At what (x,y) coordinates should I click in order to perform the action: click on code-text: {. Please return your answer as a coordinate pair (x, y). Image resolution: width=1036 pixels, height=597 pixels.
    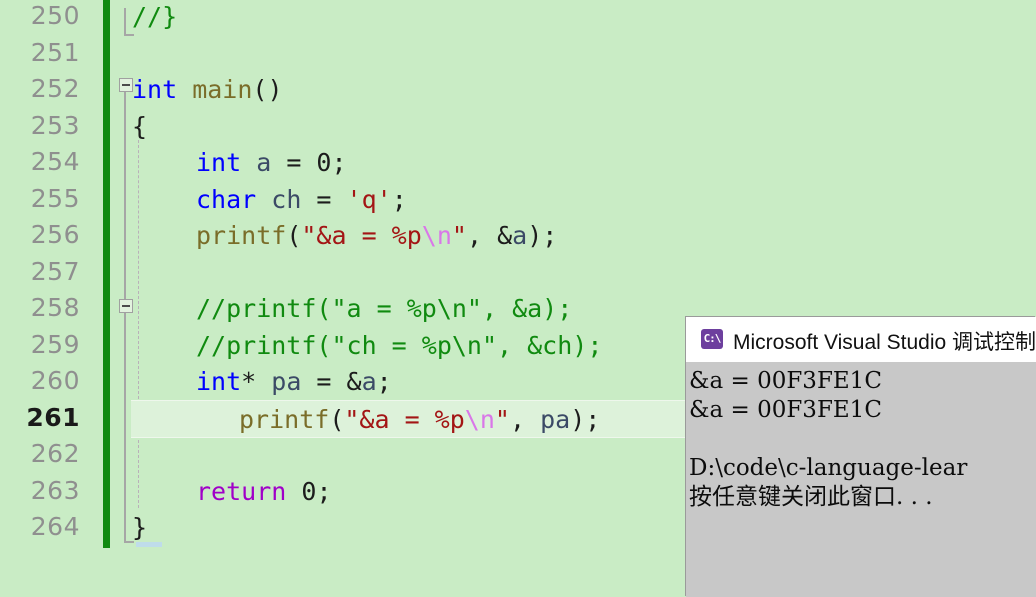
    Looking at the image, I should click on (139, 126).